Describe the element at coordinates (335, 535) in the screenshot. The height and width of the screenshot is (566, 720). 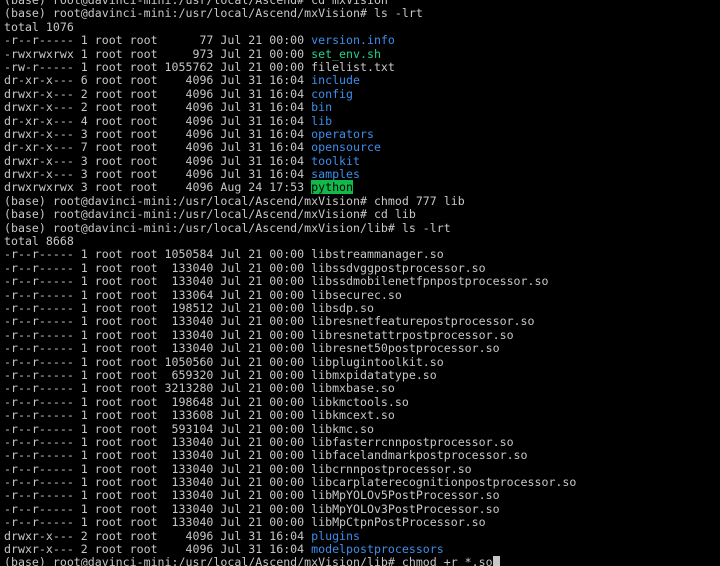
I see `directory-name: plugins` at that location.